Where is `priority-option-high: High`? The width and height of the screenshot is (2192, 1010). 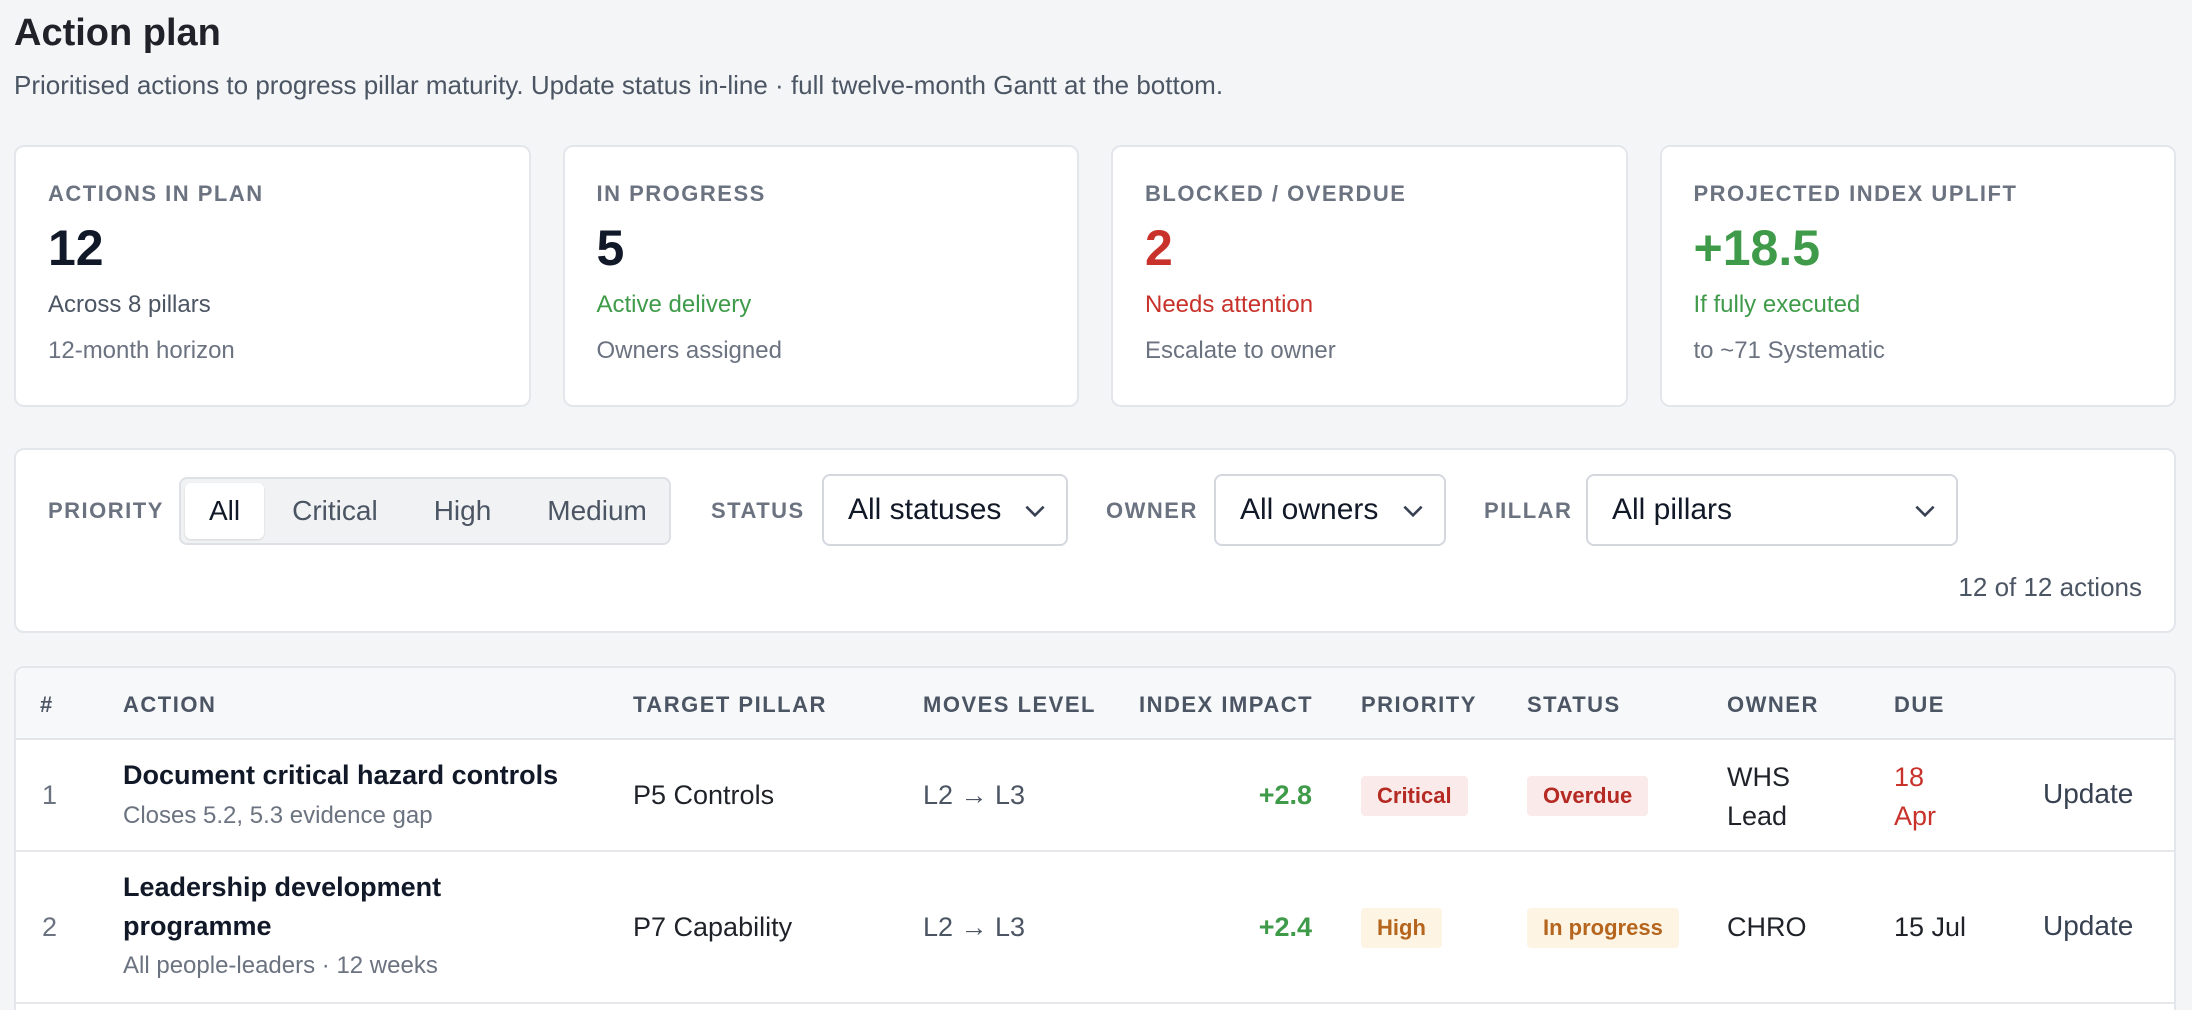
priority-option-high: High is located at coordinates (463, 511).